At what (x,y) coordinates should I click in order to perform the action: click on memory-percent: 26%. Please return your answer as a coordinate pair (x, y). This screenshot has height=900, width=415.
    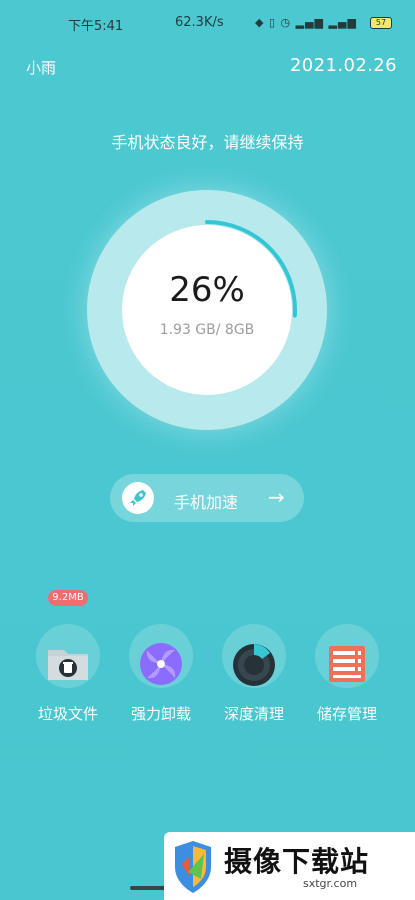
    Looking at the image, I should click on (207, 290).